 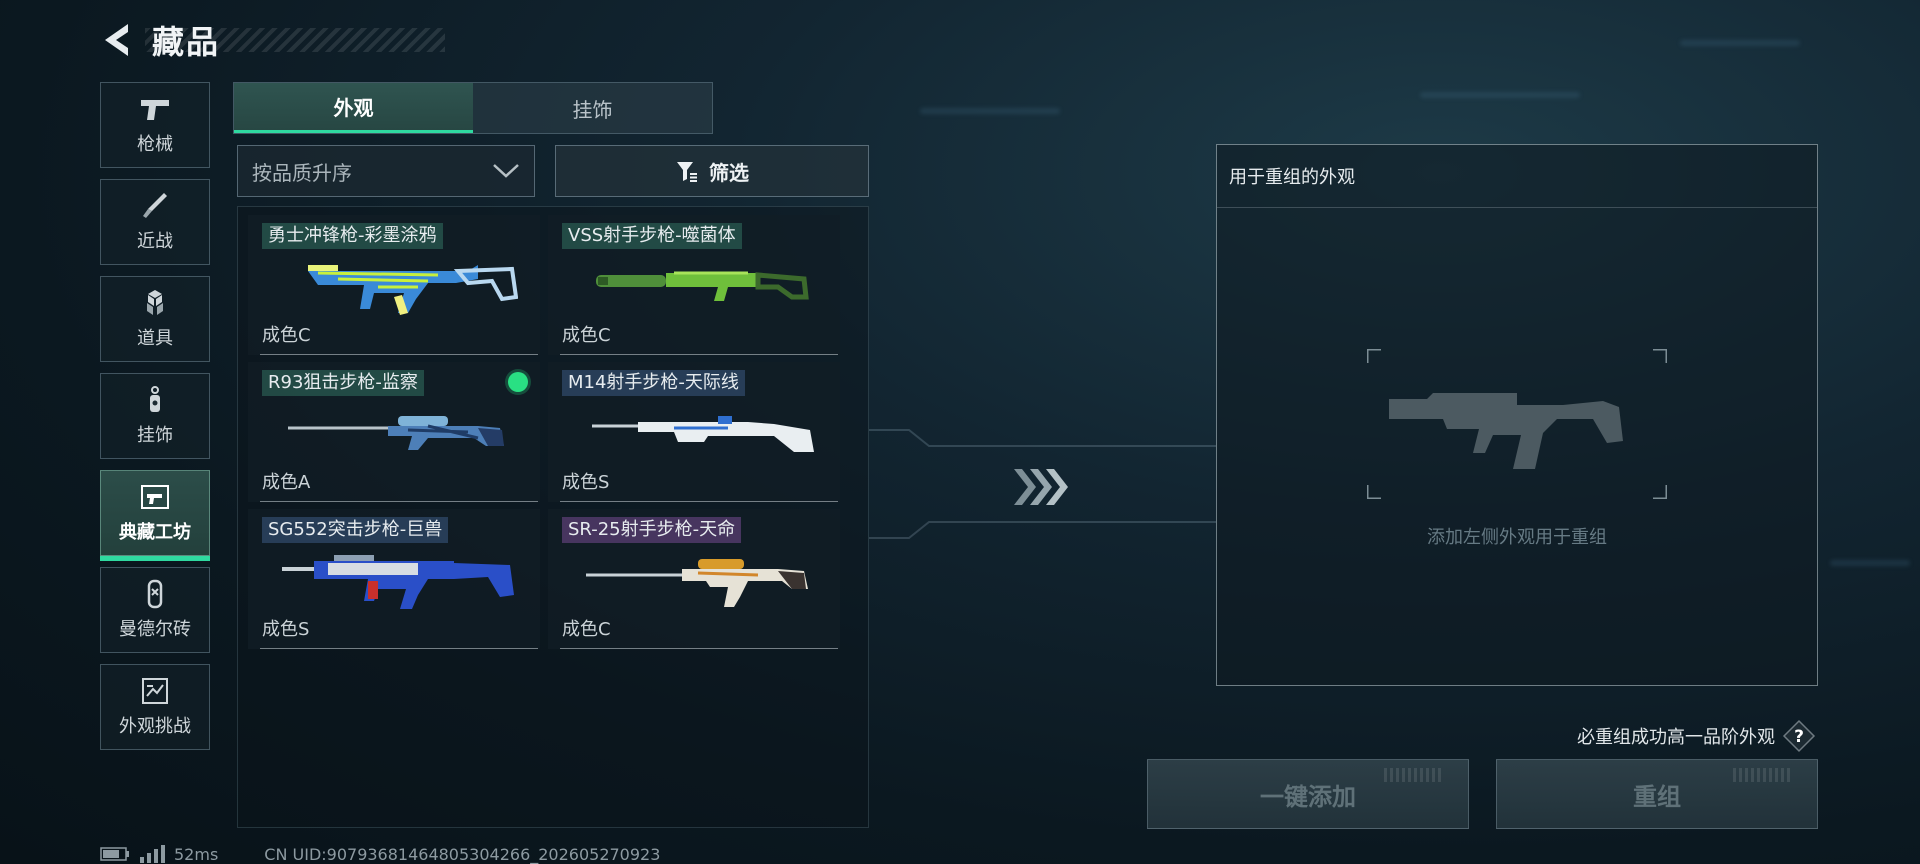 I want to click on skin-card: 勇士冲锋枪-彩墨涂鸦 成色C, so click(x=394, y=285).